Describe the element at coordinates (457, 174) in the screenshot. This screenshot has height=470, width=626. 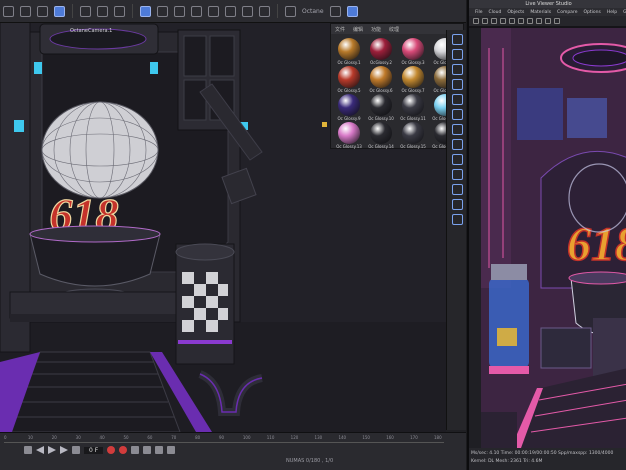
I see `workplane-icon` at that location.